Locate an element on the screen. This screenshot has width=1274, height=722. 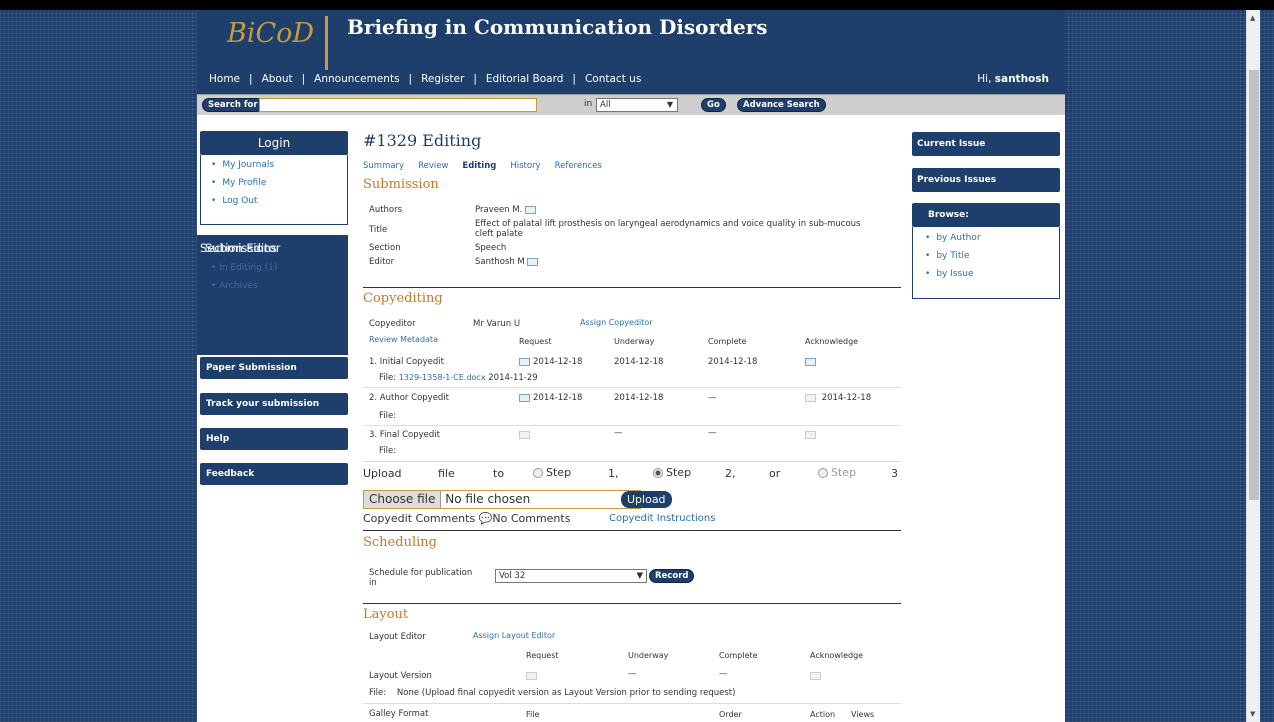
username: santhosh is located at coordinates (1022, 79).